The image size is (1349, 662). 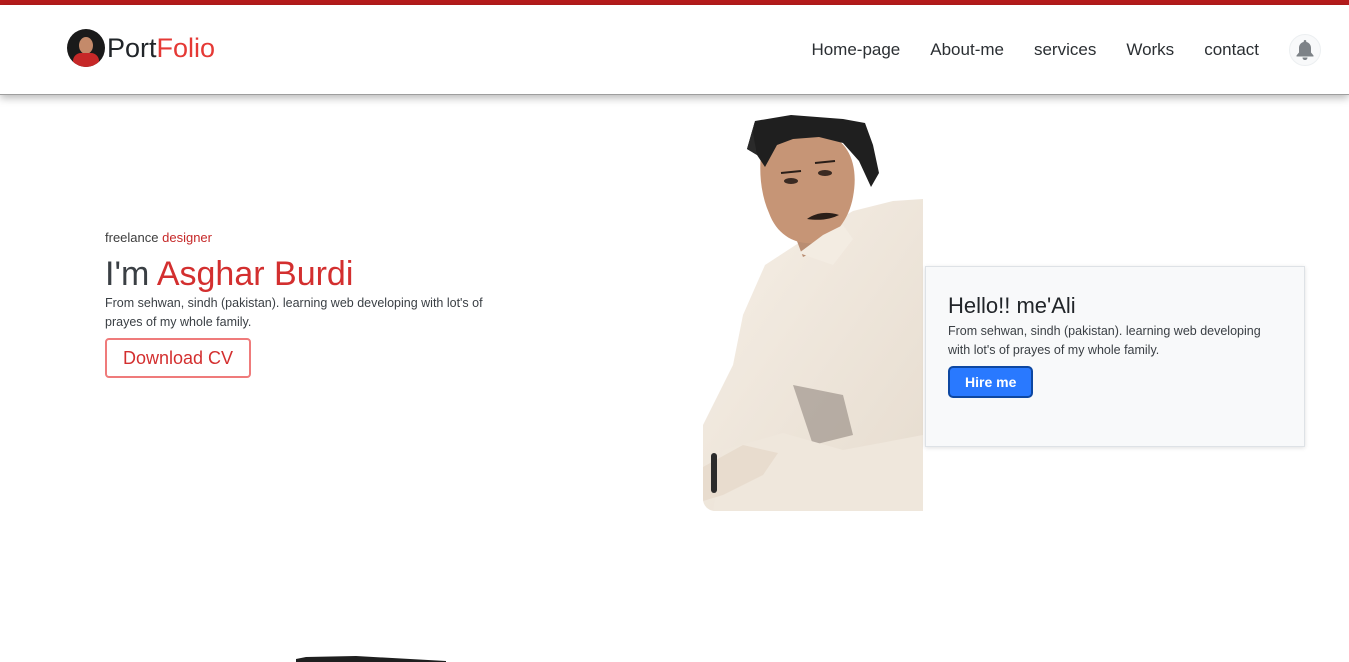 I want to click on profile-photo, so click(x=813, y=313).